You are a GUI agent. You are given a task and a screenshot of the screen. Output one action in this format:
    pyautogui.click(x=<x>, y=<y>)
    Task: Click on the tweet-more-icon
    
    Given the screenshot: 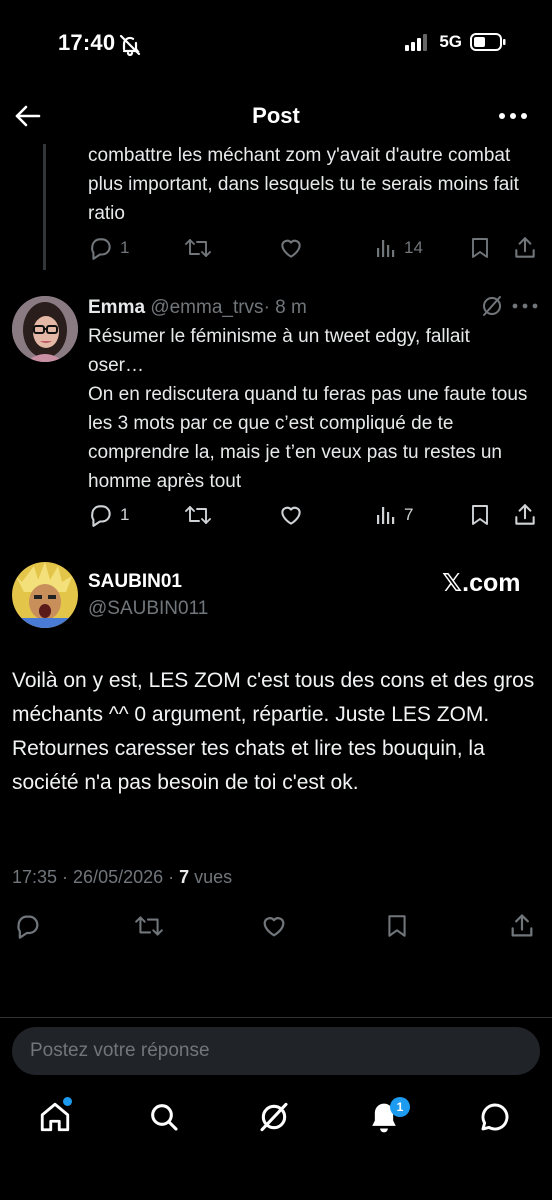 What is the action you would take?
    pyautogui.click(x=525, y=306)
    